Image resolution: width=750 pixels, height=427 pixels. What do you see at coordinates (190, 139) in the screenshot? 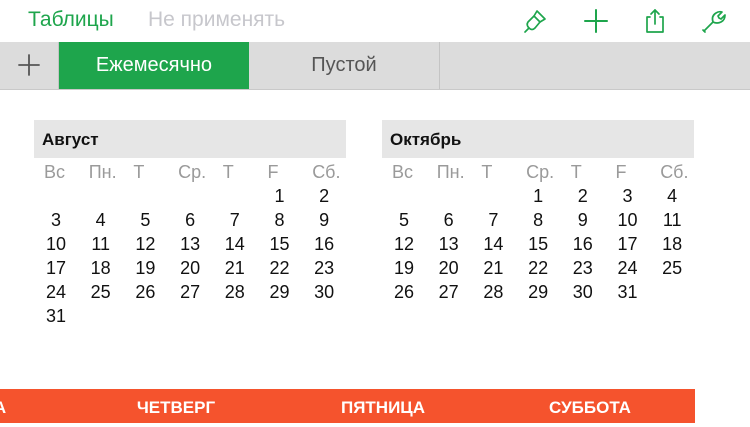
I see `month-title: Август` at bounding box center [190, 139].